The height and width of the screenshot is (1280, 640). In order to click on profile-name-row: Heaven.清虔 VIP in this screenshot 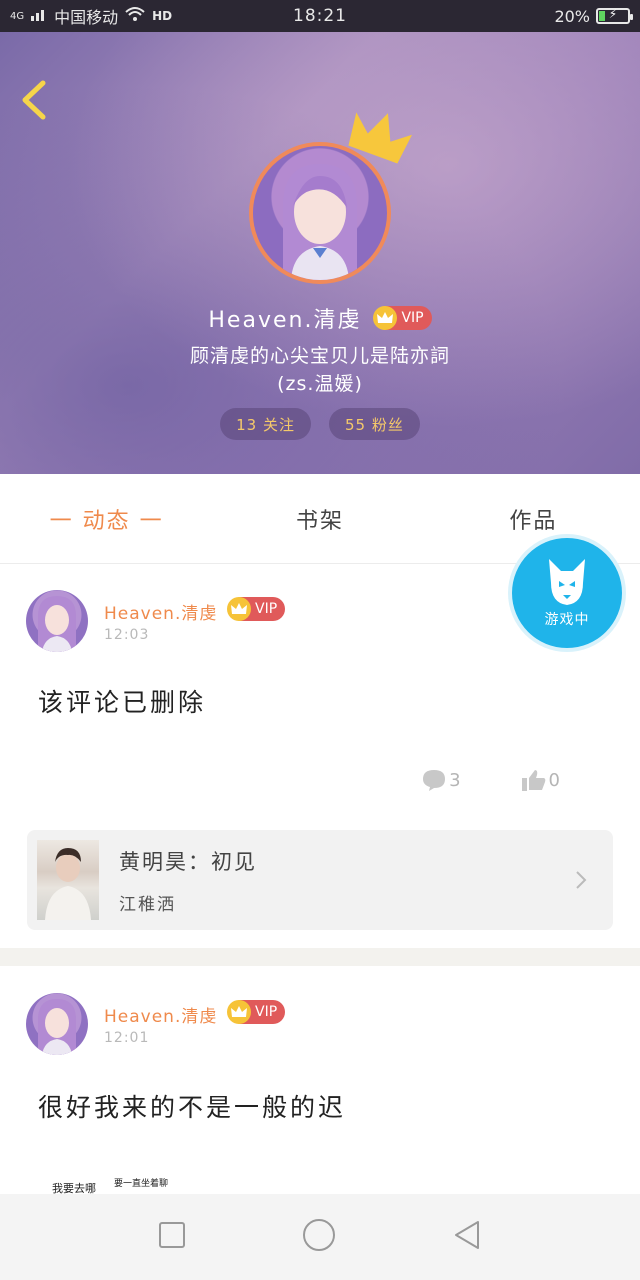, I will do `click(320, 318)`.